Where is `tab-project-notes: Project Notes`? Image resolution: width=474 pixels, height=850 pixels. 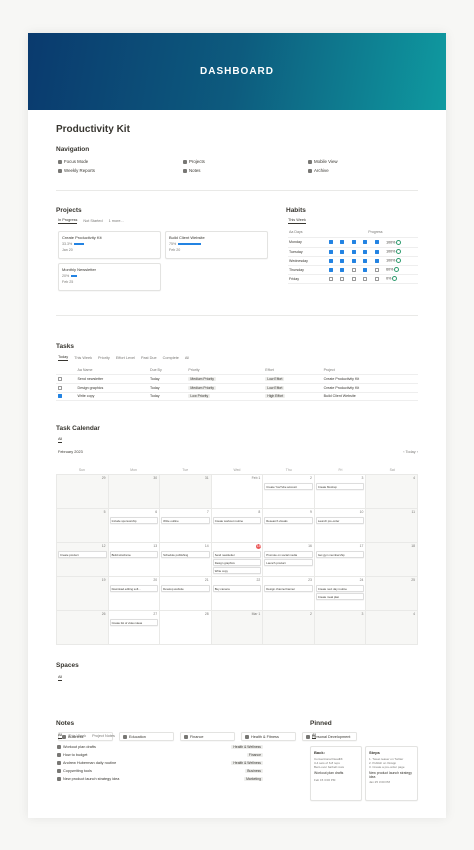 tab-project-notes: Project Notes is located at coordinates (103, 736).